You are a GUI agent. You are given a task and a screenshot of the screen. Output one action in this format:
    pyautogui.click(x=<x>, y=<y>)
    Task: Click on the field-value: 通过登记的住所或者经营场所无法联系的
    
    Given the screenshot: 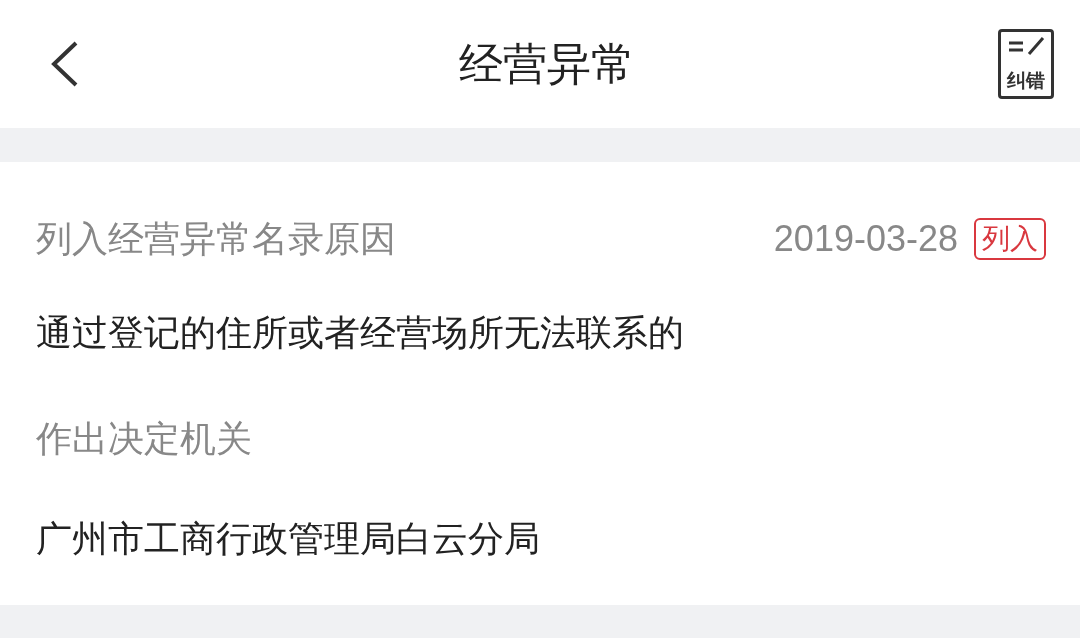 What is the action you would take?
    pyautogui.click(x=360, y=333)
    